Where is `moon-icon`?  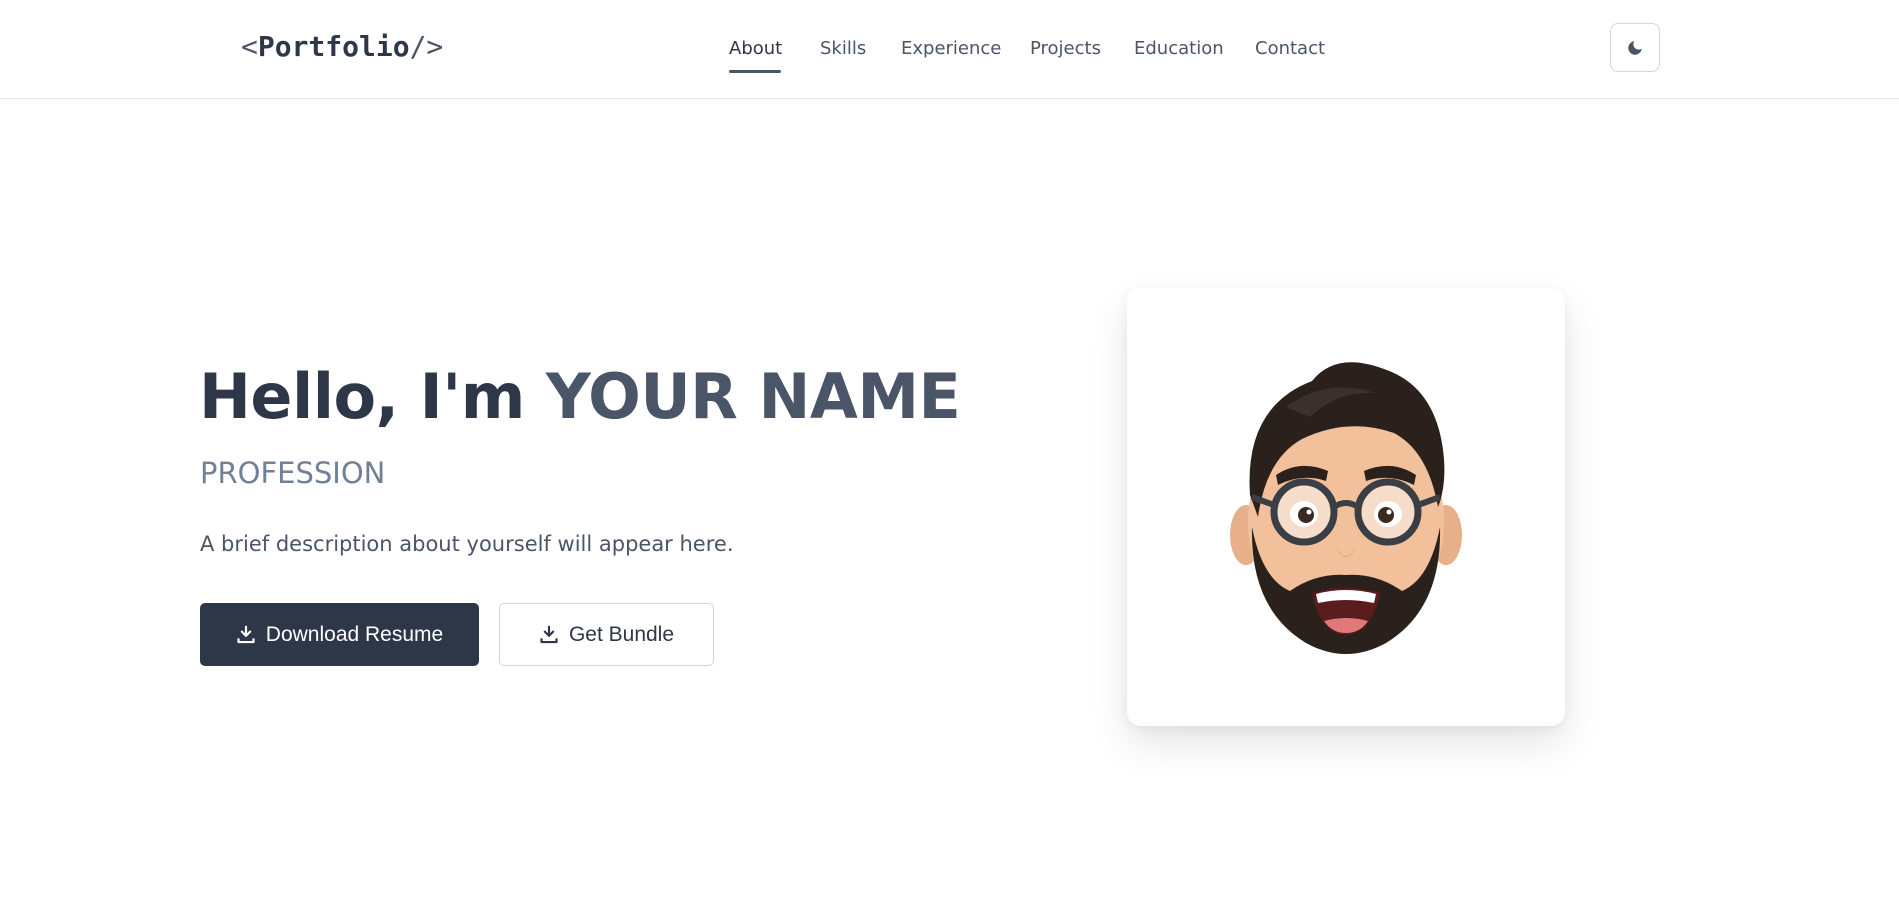 moon-icon is located at coordinates (1635, 47).